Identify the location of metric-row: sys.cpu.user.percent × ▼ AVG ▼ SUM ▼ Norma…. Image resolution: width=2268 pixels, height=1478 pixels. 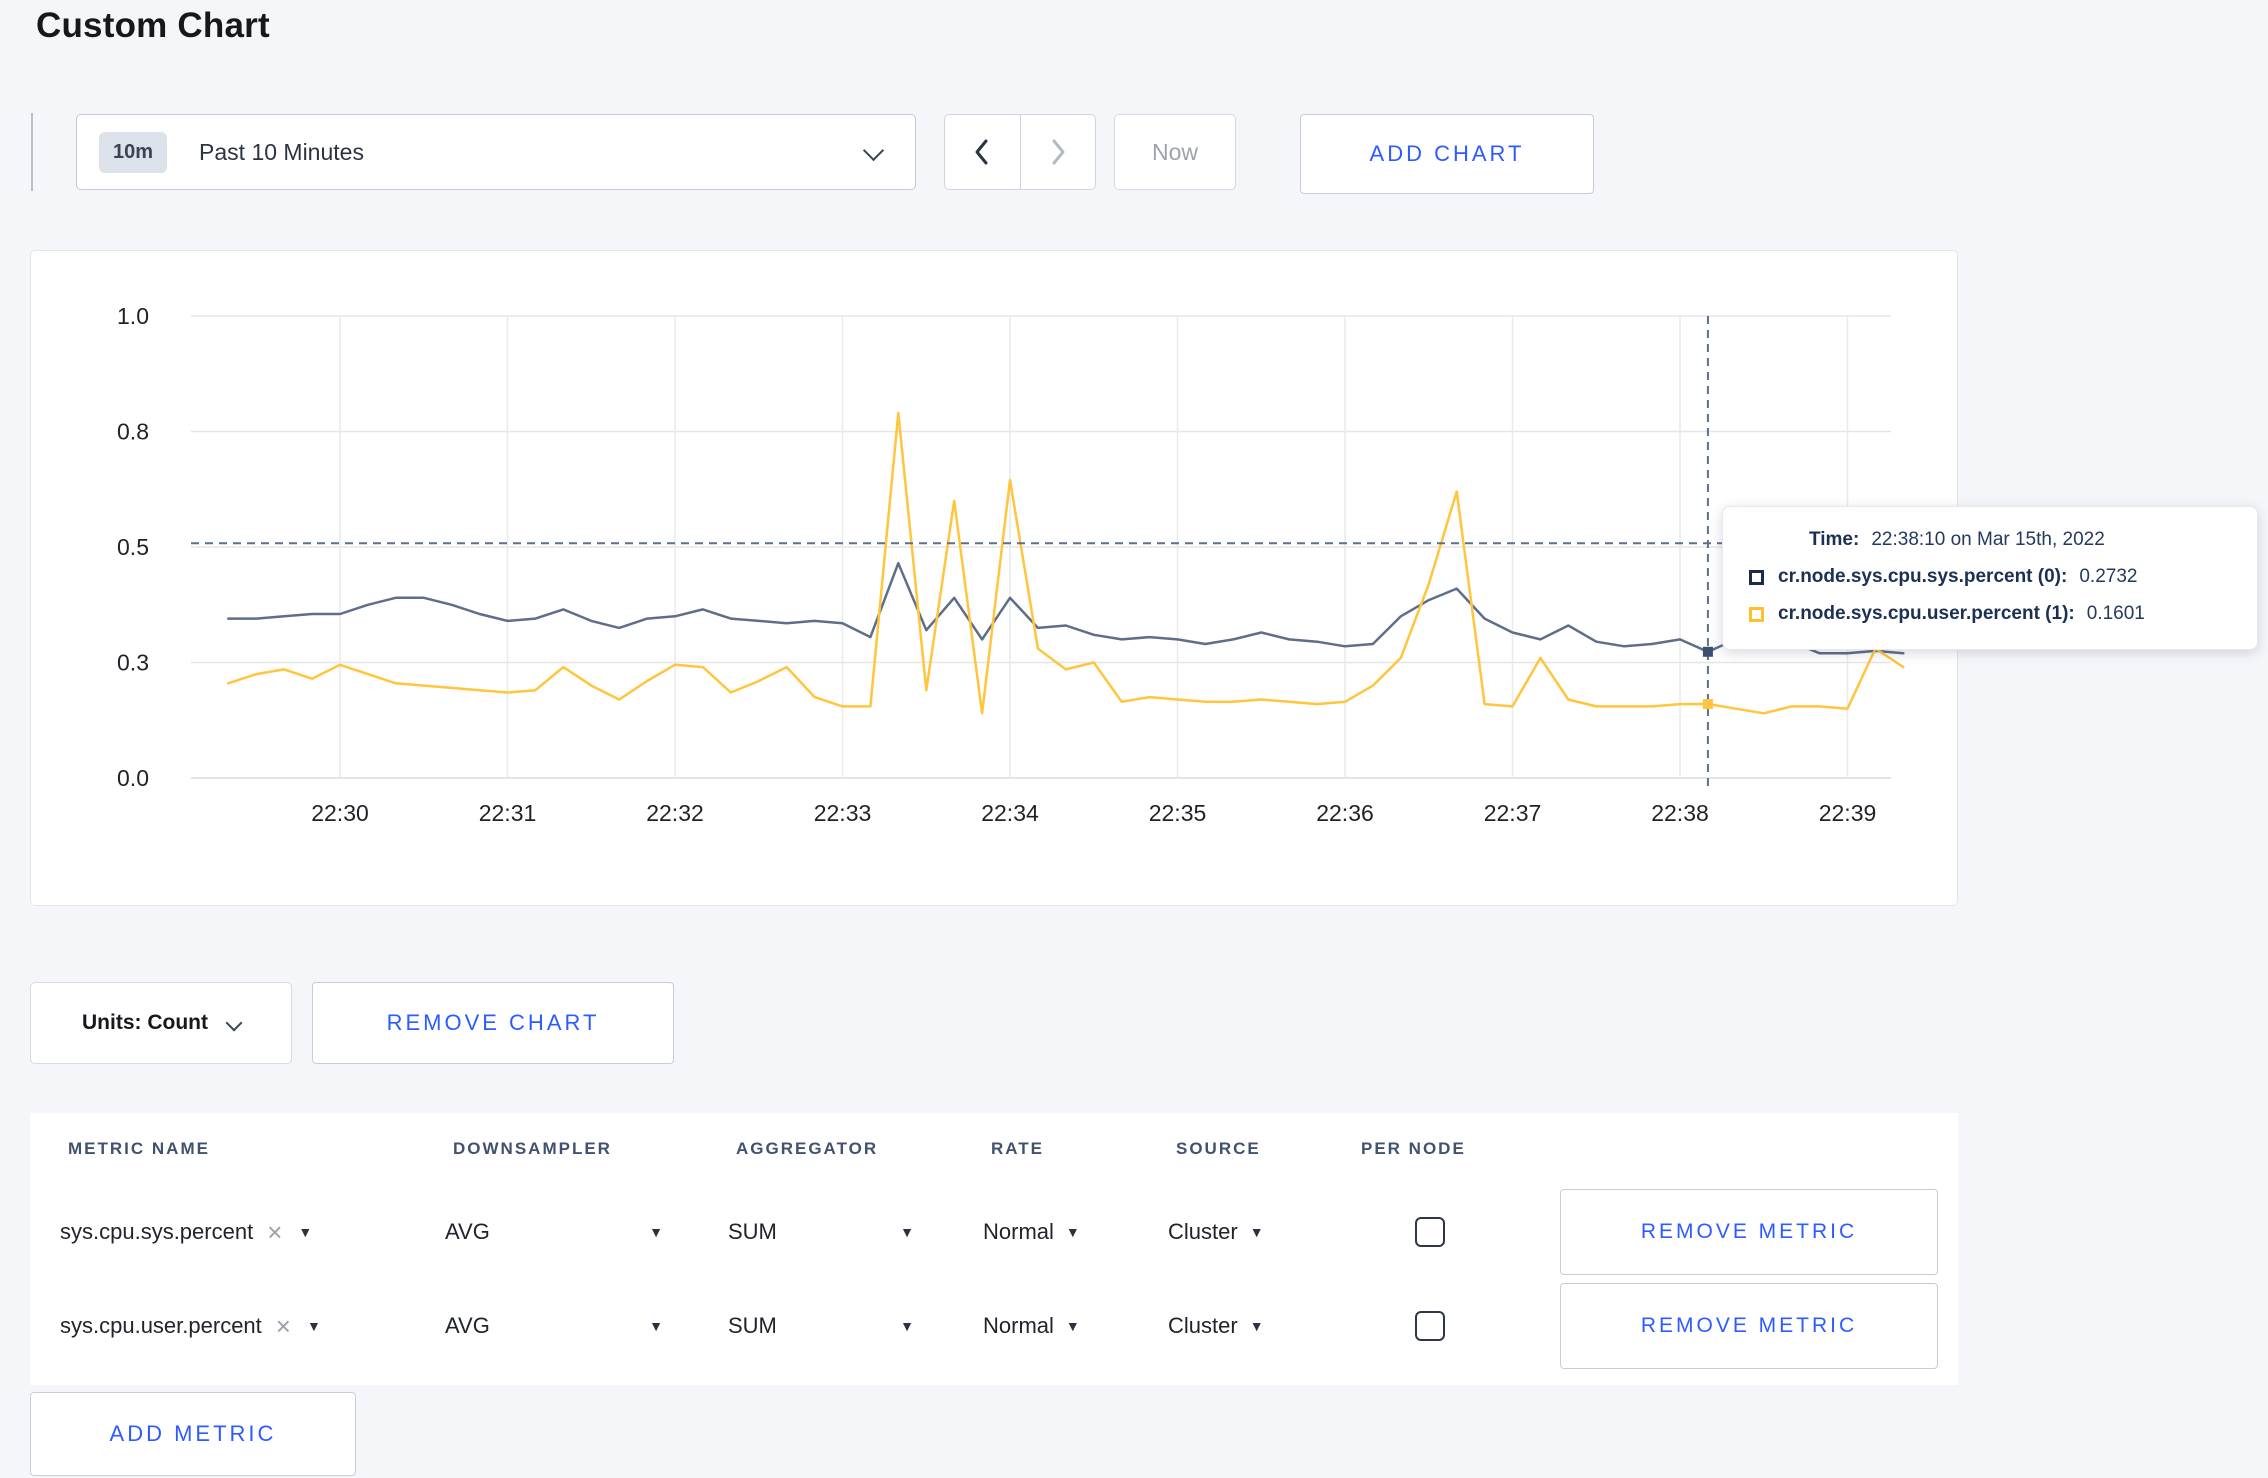
(994, 1326).